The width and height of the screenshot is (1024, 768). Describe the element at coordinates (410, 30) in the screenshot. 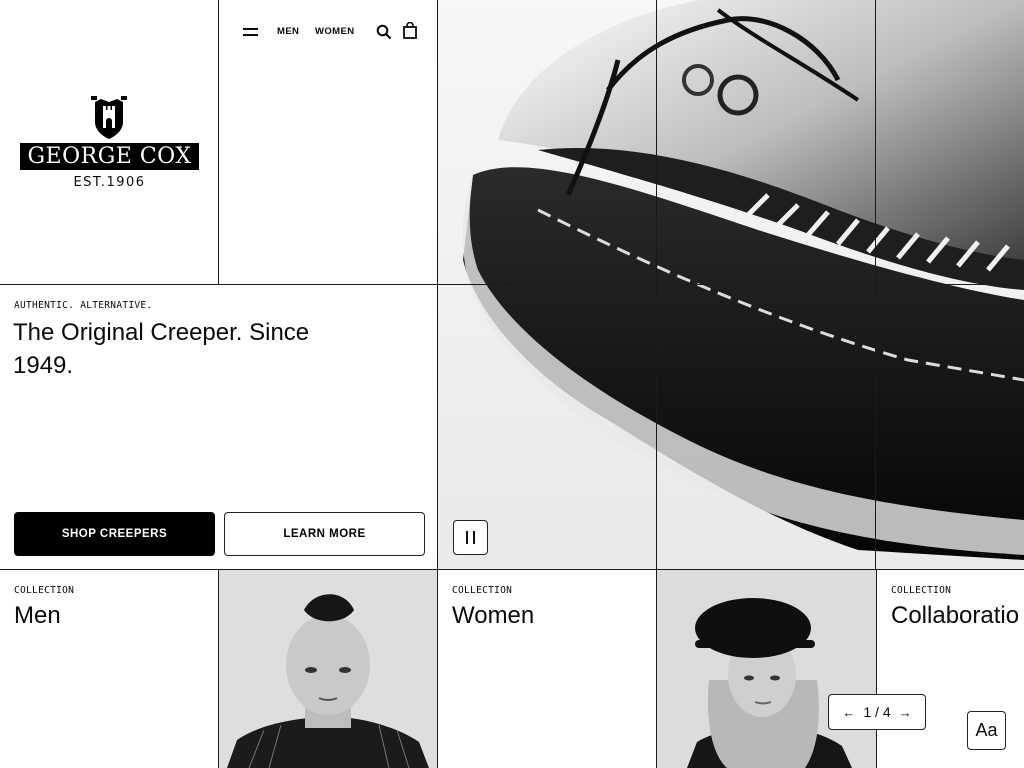

I see `shopping-bag-icon` at that location.